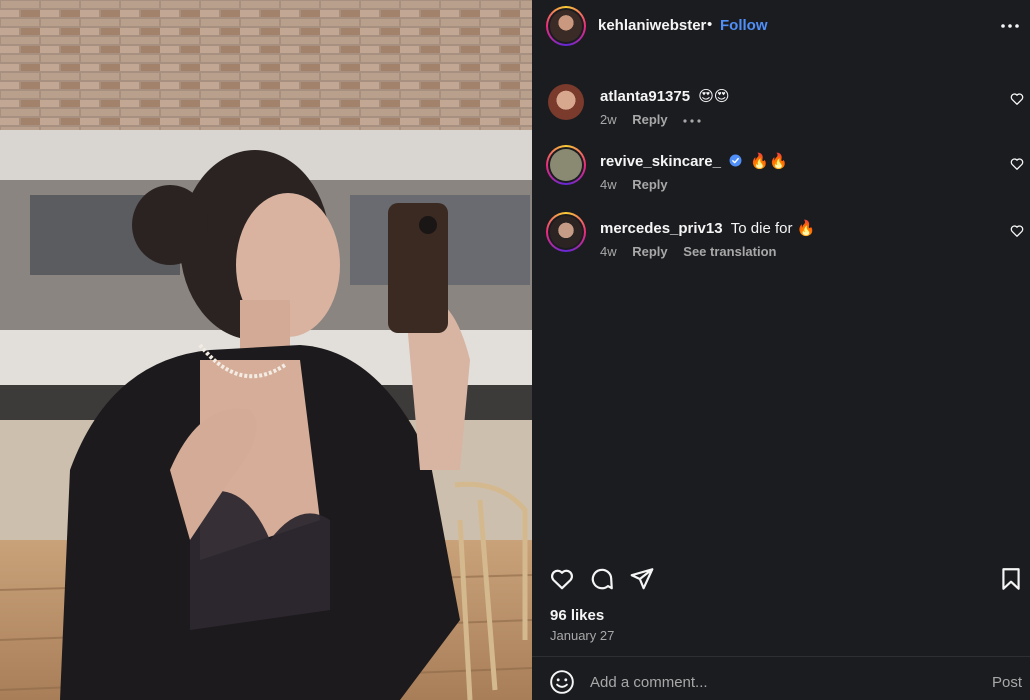  Describe the element at coordinates (652, 25) in the screenshot. I see `author-username: kehlaniwebster` at that location.